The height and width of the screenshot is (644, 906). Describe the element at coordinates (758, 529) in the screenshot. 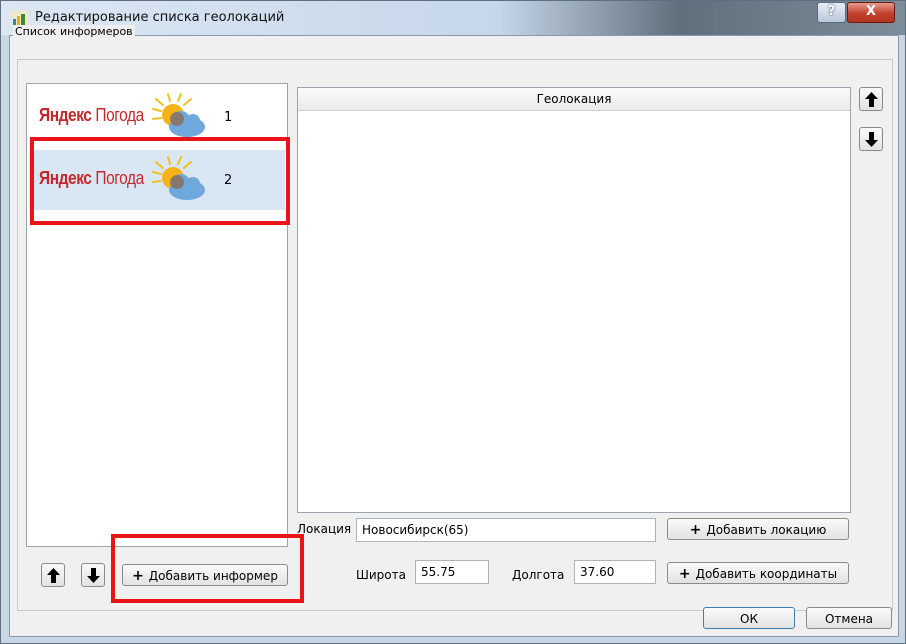

I see `add-location-button: + Добавить локацию` at that location.